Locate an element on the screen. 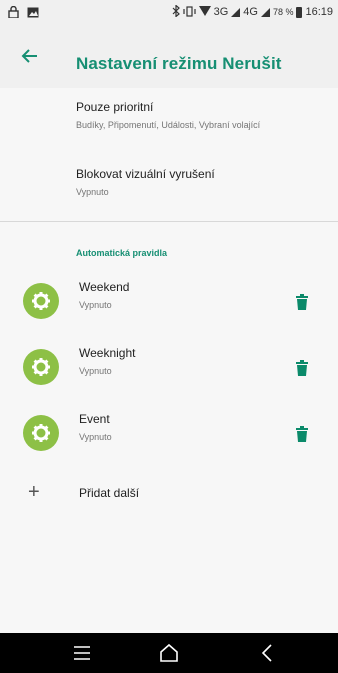 Image resolution: width=338 pixels, height=673 pixels. home-button is located at coordinates (169, 653).